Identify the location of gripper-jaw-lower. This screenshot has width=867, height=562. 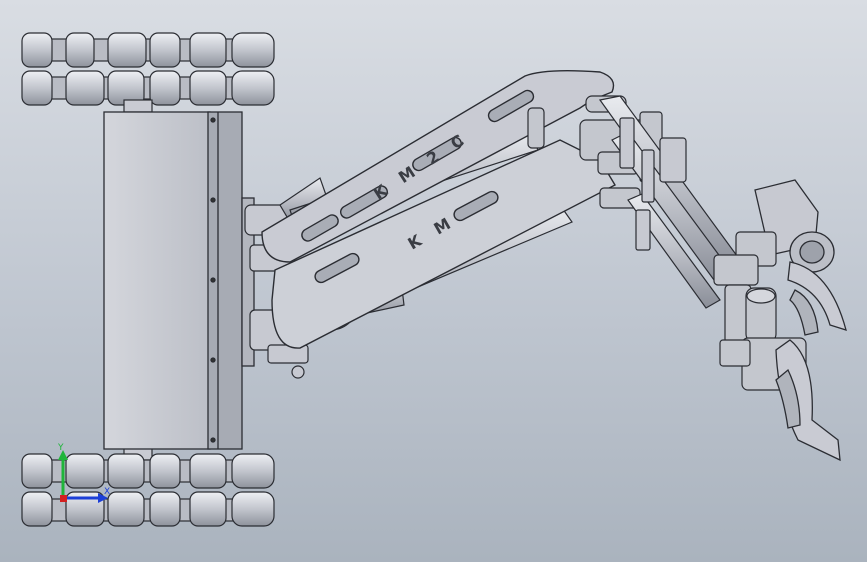
(808, 400).